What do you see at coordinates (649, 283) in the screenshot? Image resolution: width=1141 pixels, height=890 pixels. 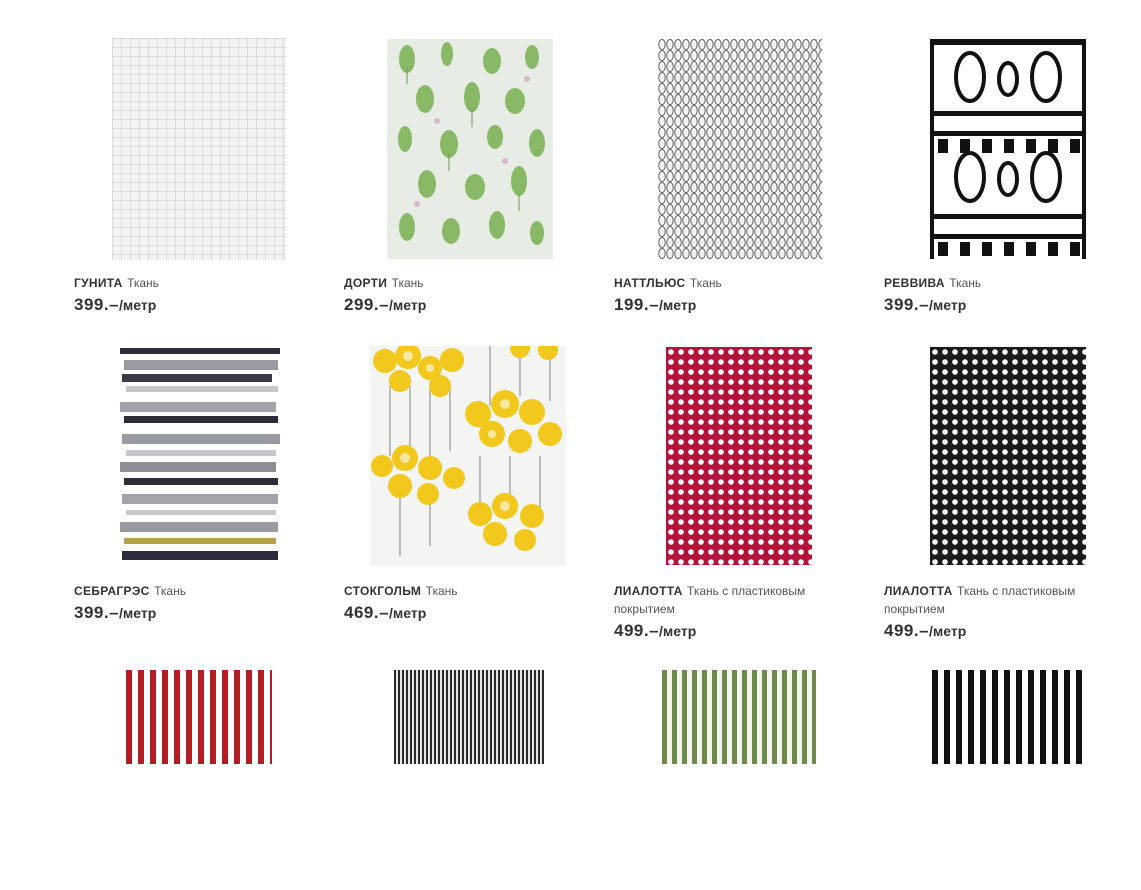 I see `product-name: НАТТЛЬЮС` at bounding box center [649, 283].